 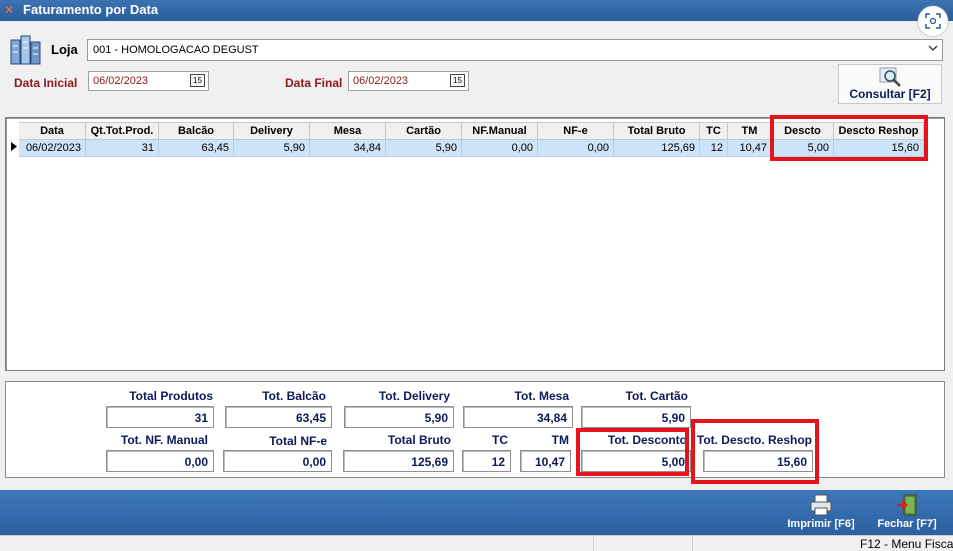 What do you see at coordinates (656, 131) in the screenshot?
I see `col-header: Total Bruto` at bounding box center [656, 131].